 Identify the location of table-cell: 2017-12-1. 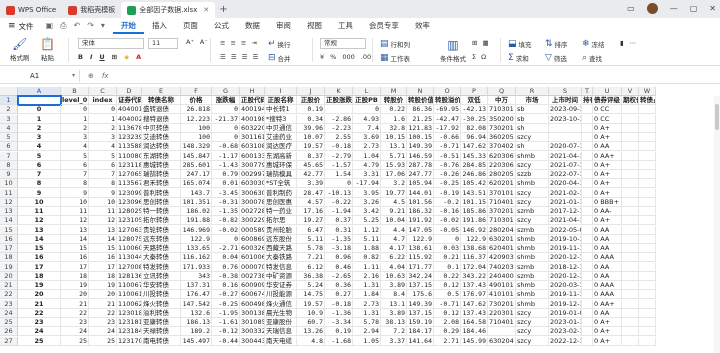
(565, 211).